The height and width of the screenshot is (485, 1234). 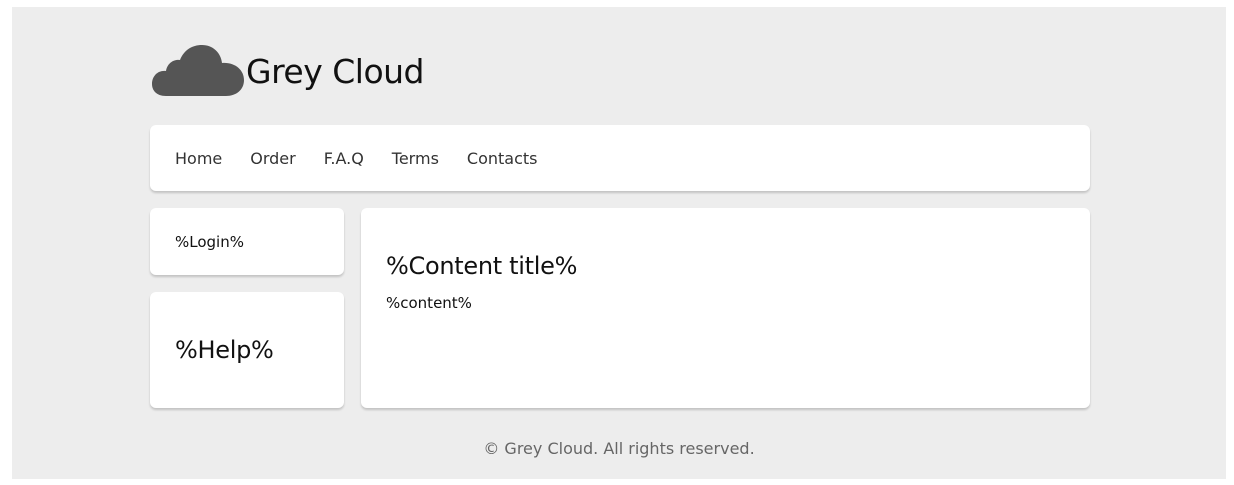 What do you see at coordinates (344, 158) in the screenshot?
I see `nav-item-faq: F.A.Q` at bounding box center [344, 158].